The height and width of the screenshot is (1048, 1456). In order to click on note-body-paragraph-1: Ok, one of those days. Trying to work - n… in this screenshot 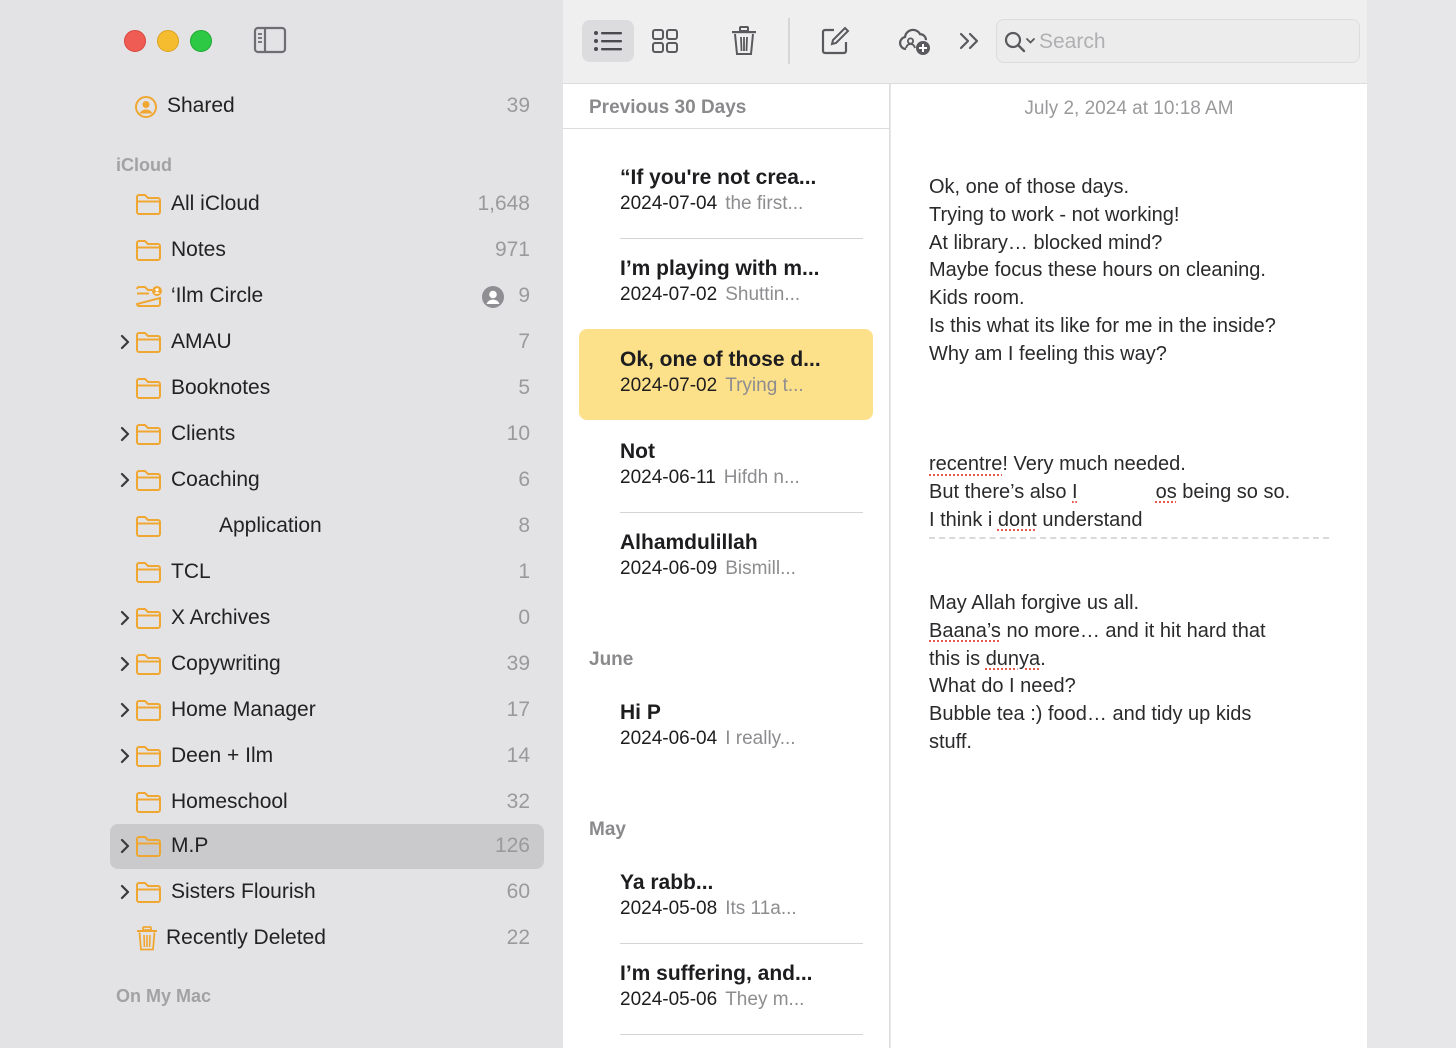, I will do `click(1139, 271)`.